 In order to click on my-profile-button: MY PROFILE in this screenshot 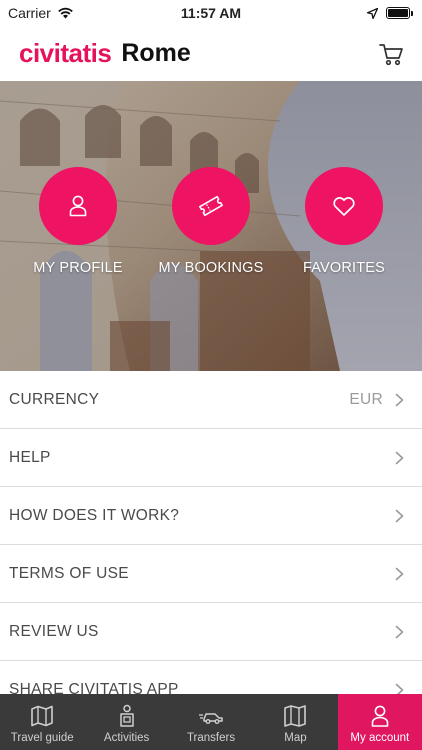, I will do `click(78, 221)`.